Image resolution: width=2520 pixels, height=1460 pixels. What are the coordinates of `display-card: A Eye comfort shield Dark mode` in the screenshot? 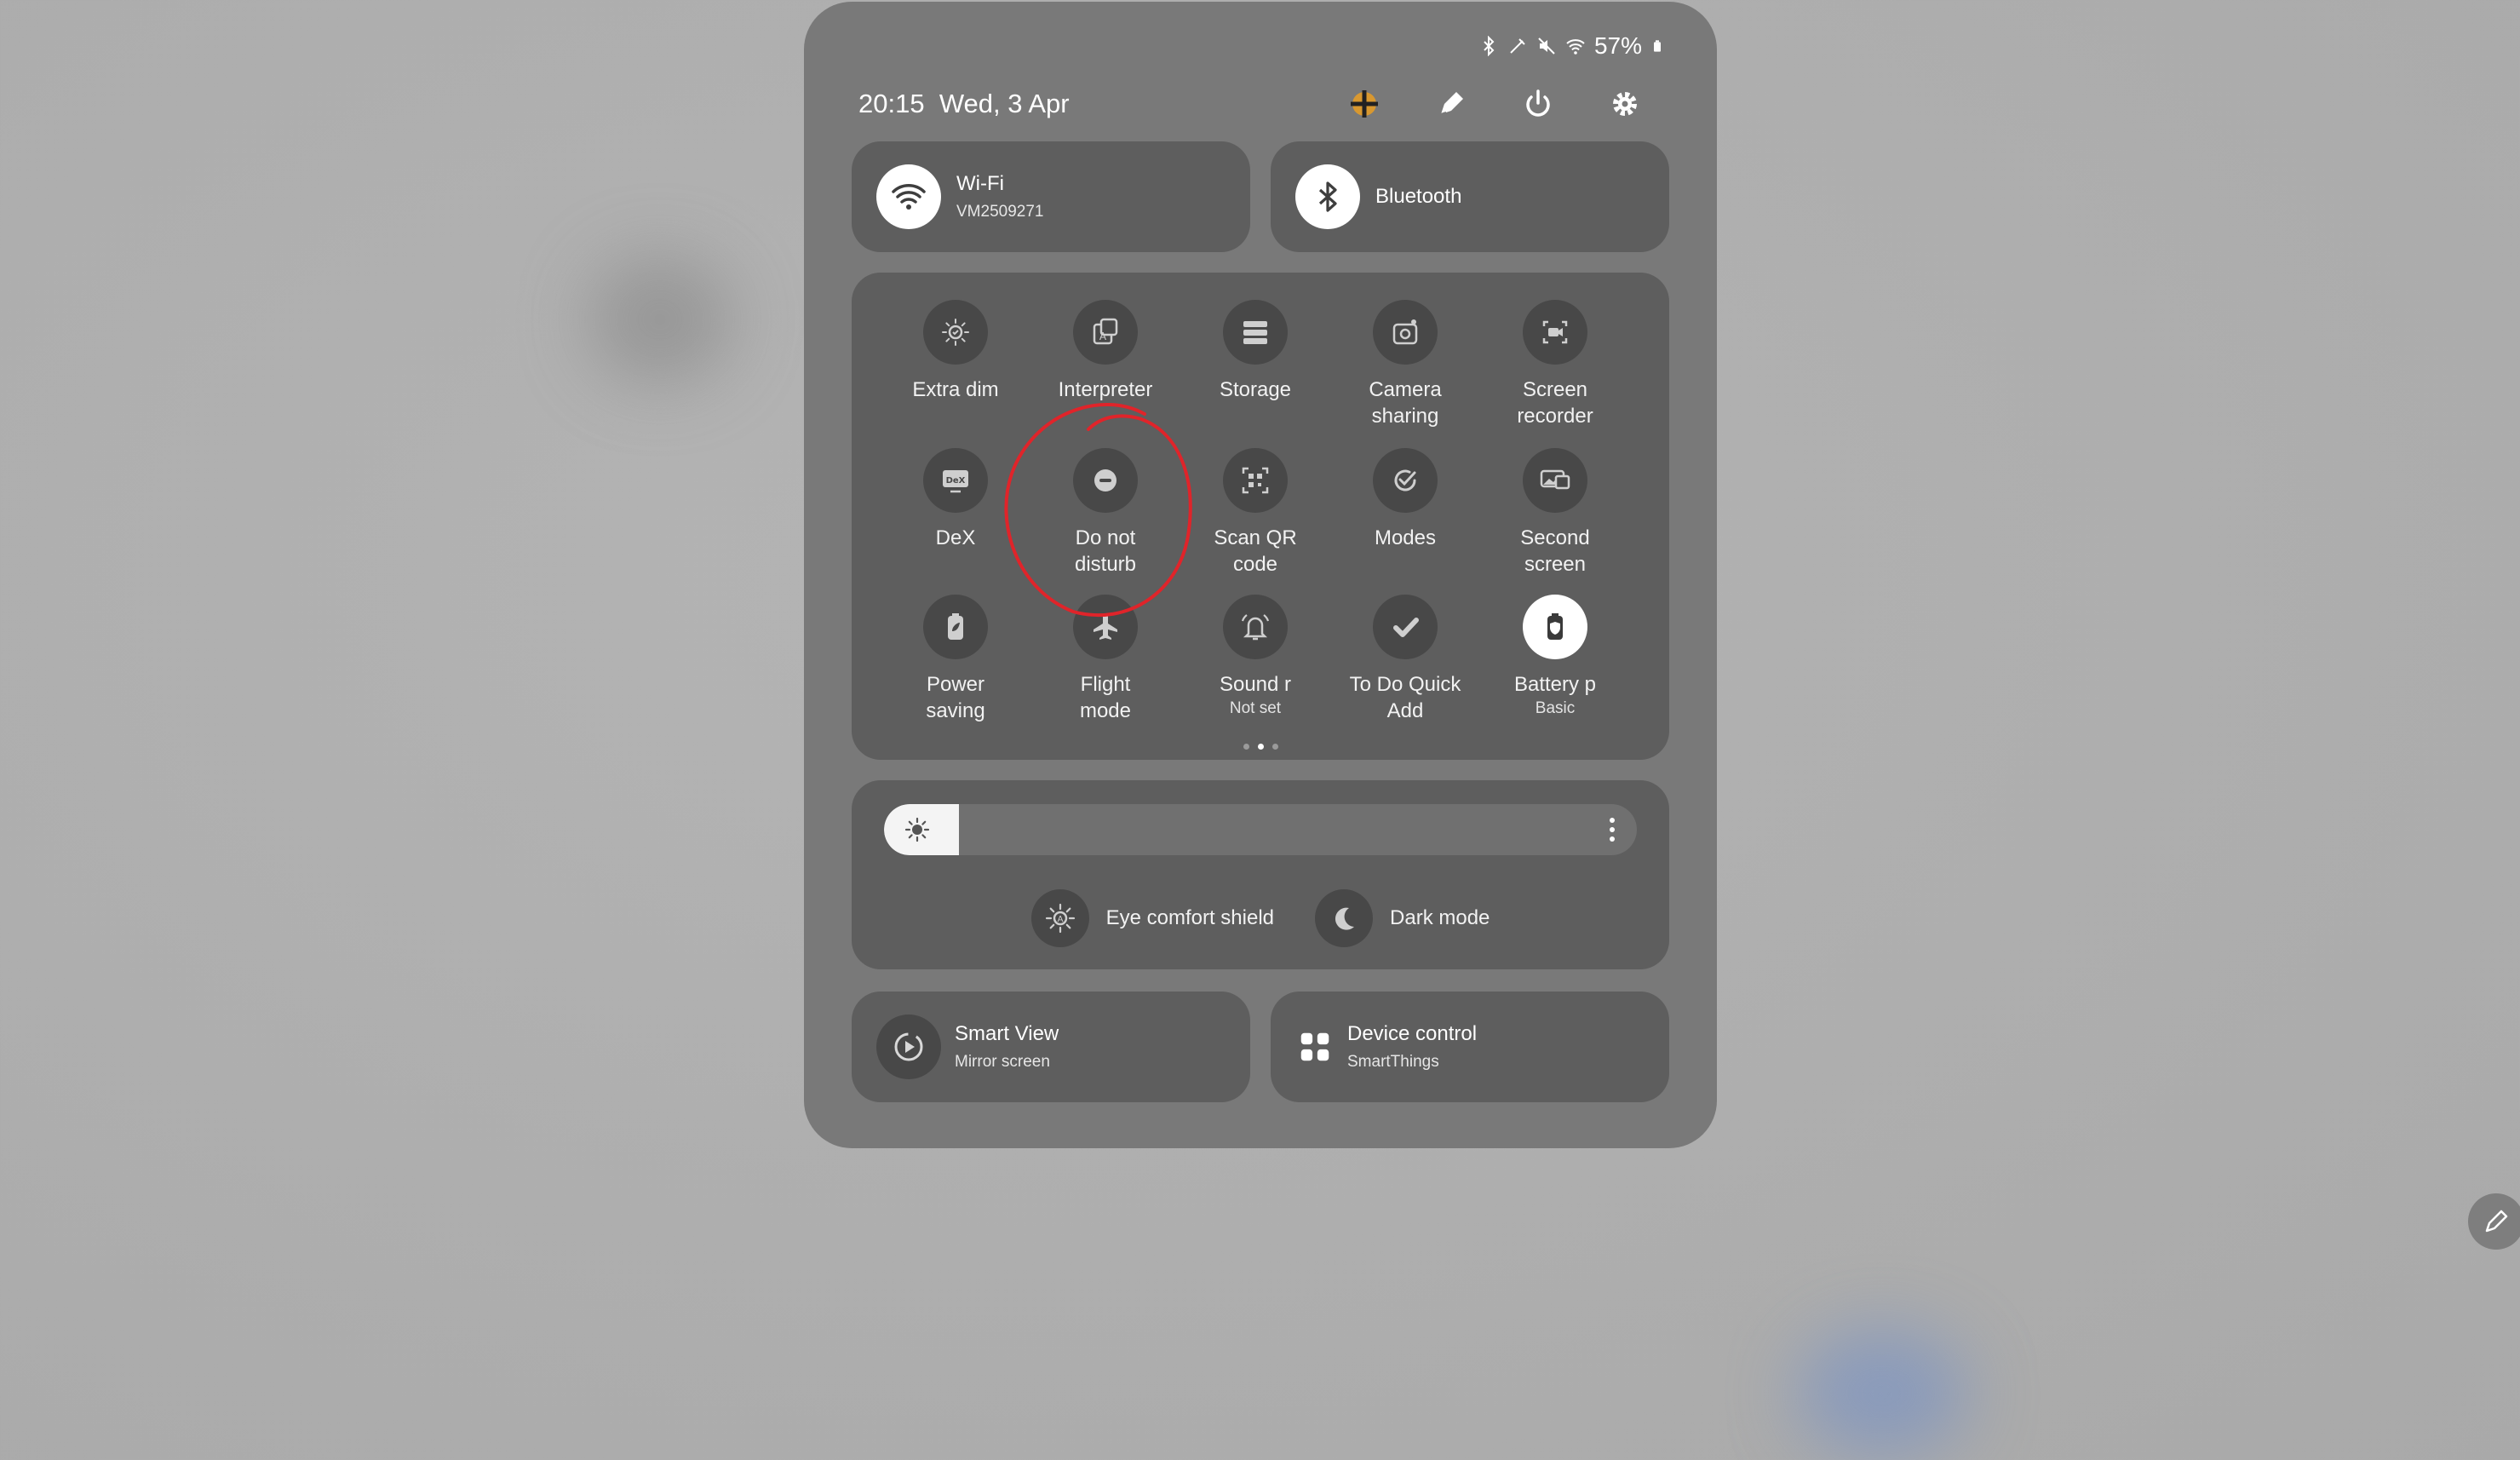 It's located at (1261, 874).